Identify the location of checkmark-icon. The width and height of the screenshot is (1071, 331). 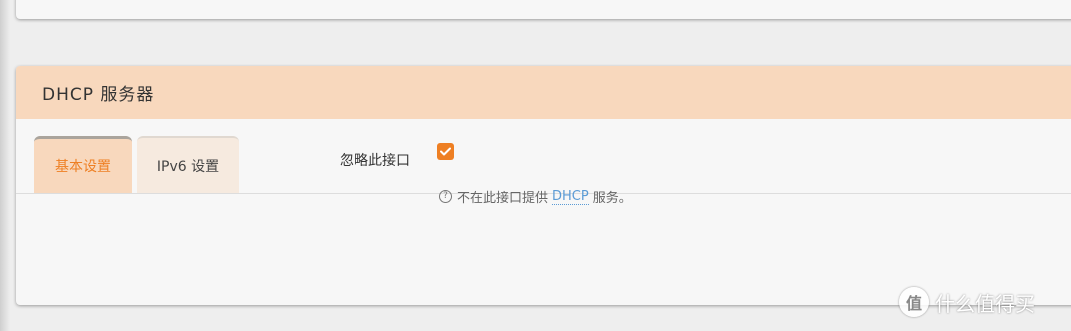
(445, 151).